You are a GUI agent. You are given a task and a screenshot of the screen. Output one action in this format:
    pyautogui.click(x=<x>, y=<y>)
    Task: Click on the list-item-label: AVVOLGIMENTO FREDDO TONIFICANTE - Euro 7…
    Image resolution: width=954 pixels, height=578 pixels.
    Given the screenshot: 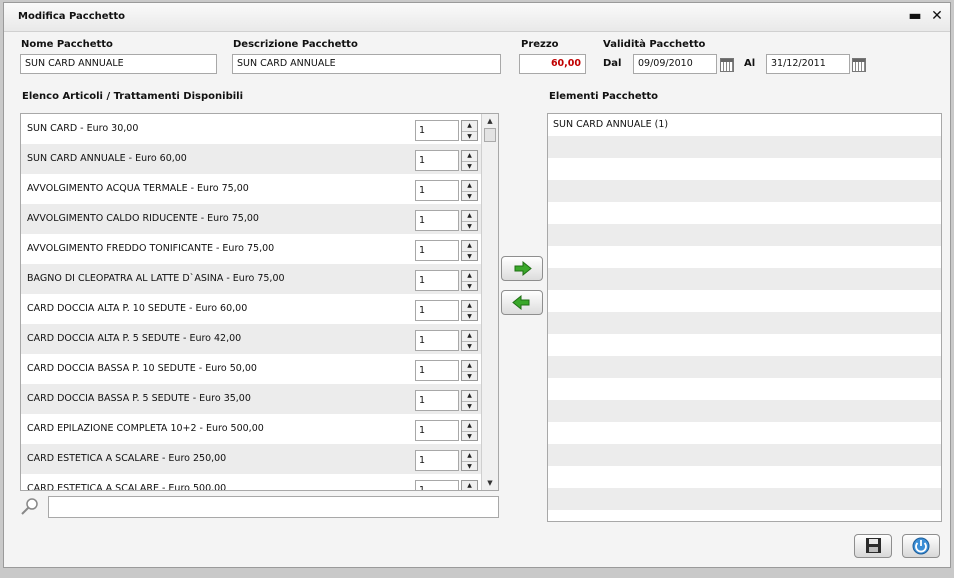 What is the action you would take?
    pyautogui.click(x=151, y=248)
    